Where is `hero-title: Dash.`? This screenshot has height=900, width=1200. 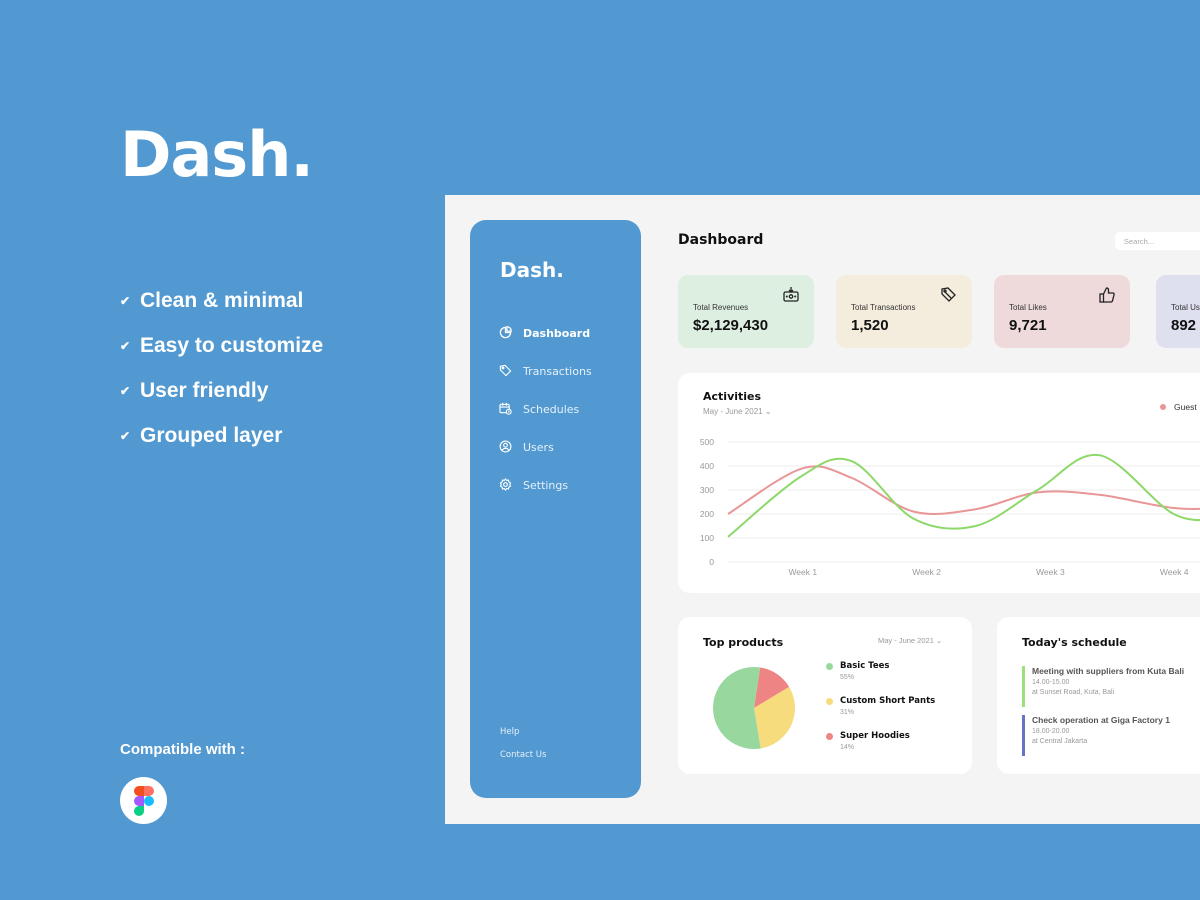
hero-title: Dash. is located at coordinates (217, 154).